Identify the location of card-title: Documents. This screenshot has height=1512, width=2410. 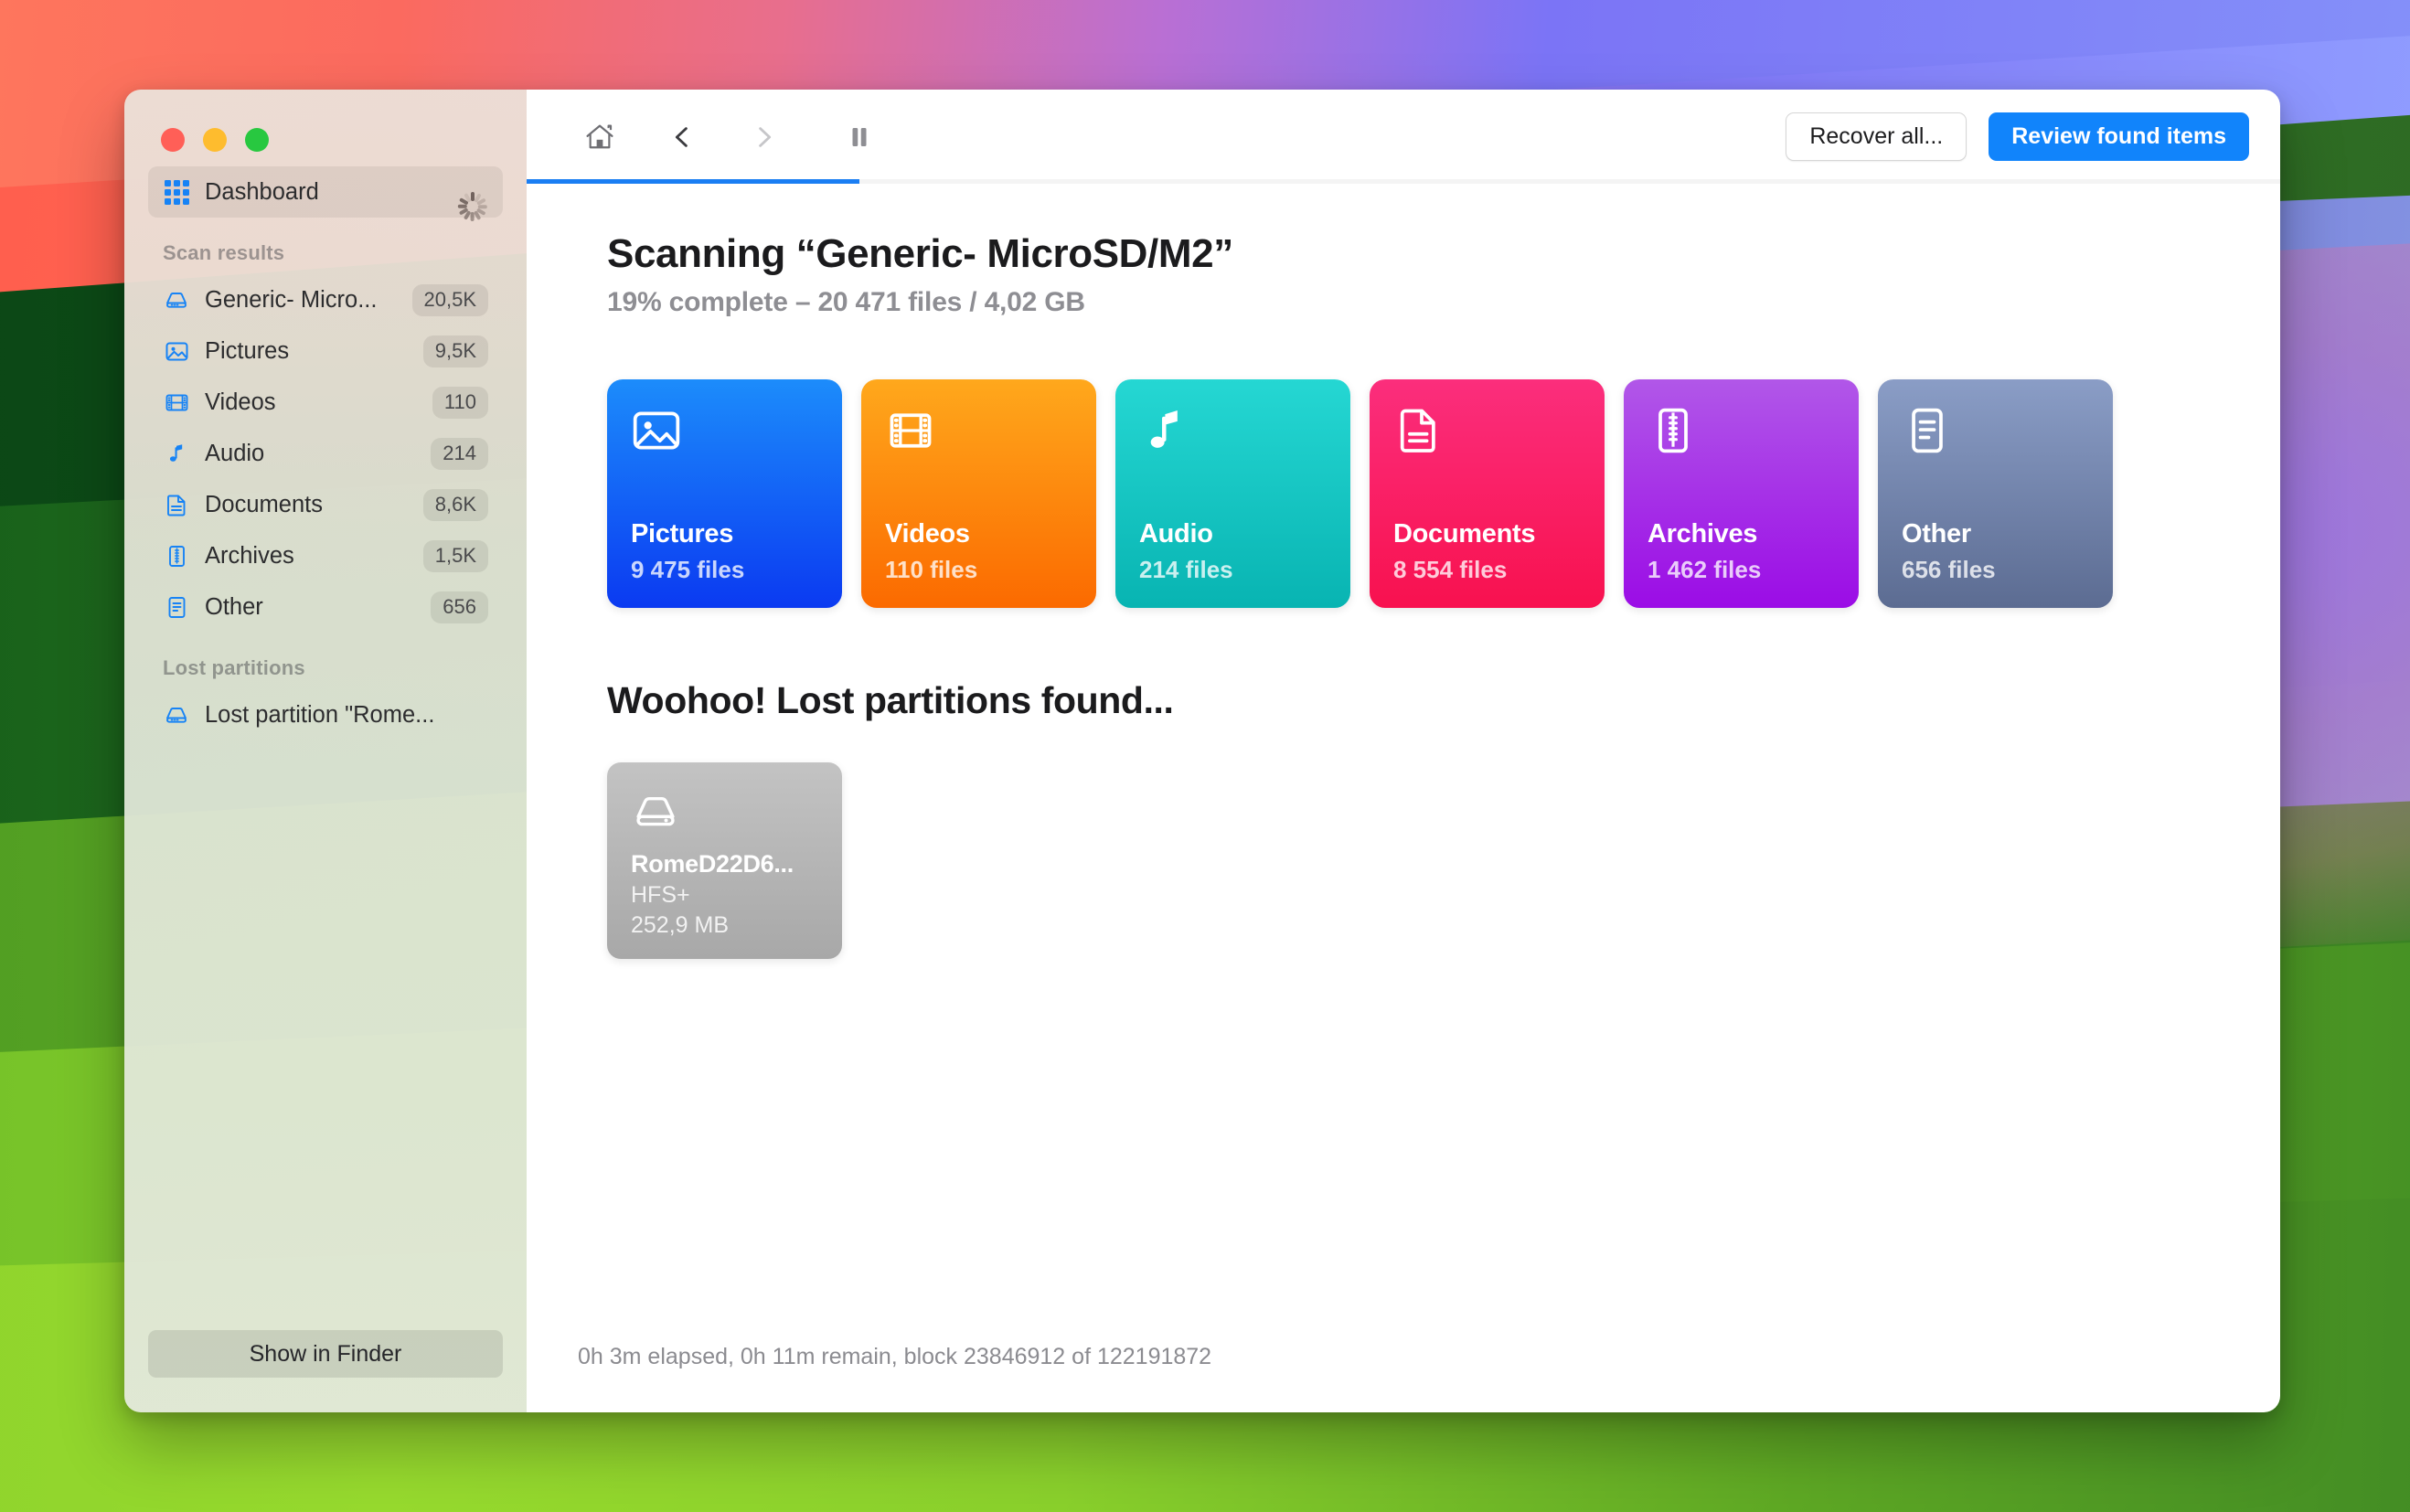
(1465, 533).